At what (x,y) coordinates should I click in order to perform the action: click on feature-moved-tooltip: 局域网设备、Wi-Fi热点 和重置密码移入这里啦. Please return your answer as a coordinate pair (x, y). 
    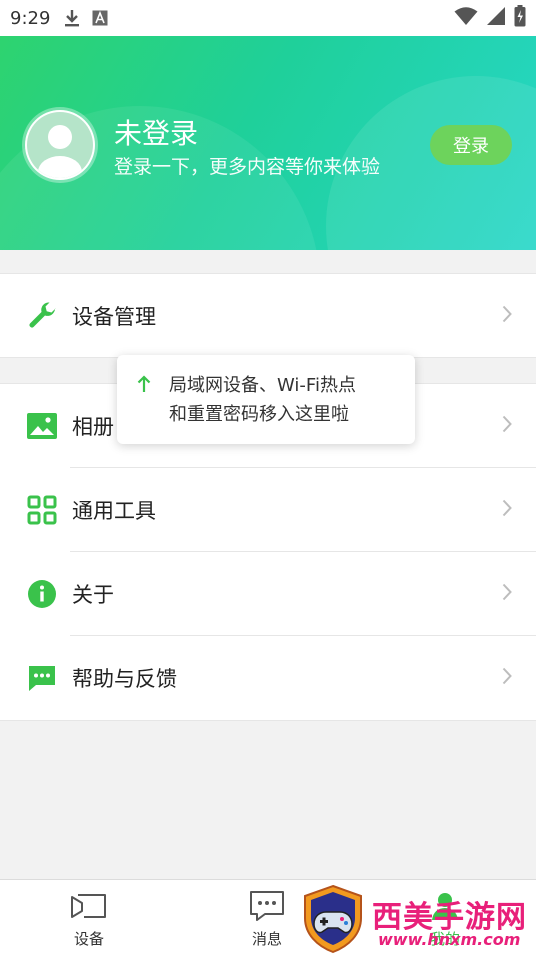
    Looking at the image, I should click on (266, 399).